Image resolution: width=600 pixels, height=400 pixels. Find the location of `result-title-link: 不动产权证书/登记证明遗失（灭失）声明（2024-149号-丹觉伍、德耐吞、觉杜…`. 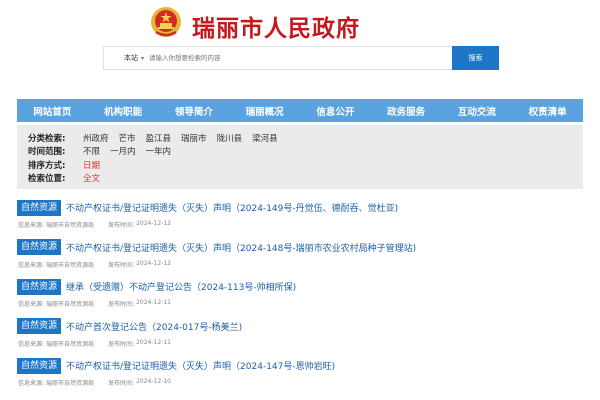

result-title-link: 不动产权证书/登记证明遗失（灭失）声明（2024-149号-丹觉伍、德耐吞、觉杜… is located at coordinates (232, 207).